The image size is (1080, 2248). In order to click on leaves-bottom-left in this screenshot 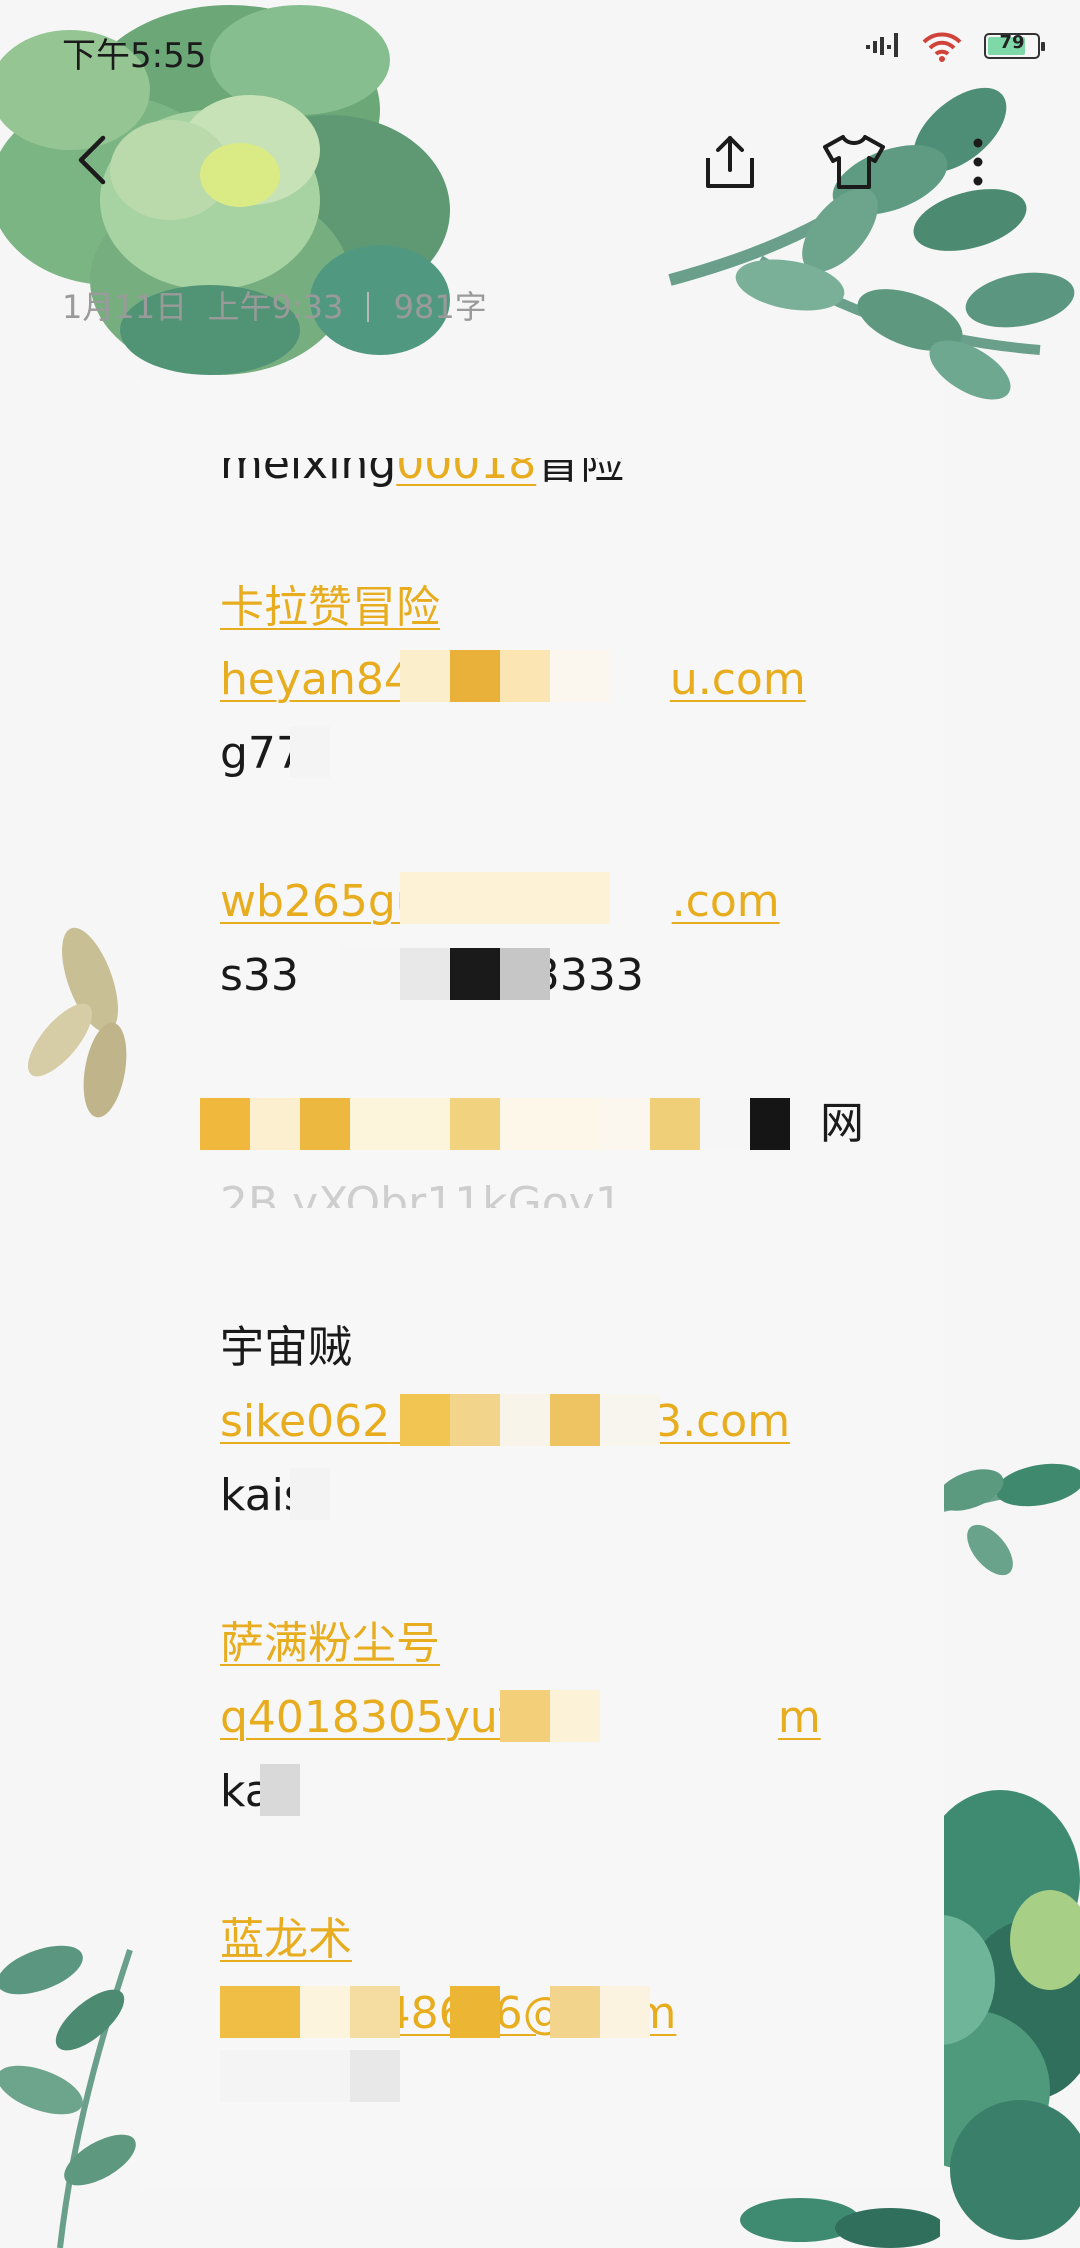, I will do `click(68, 2096)`.